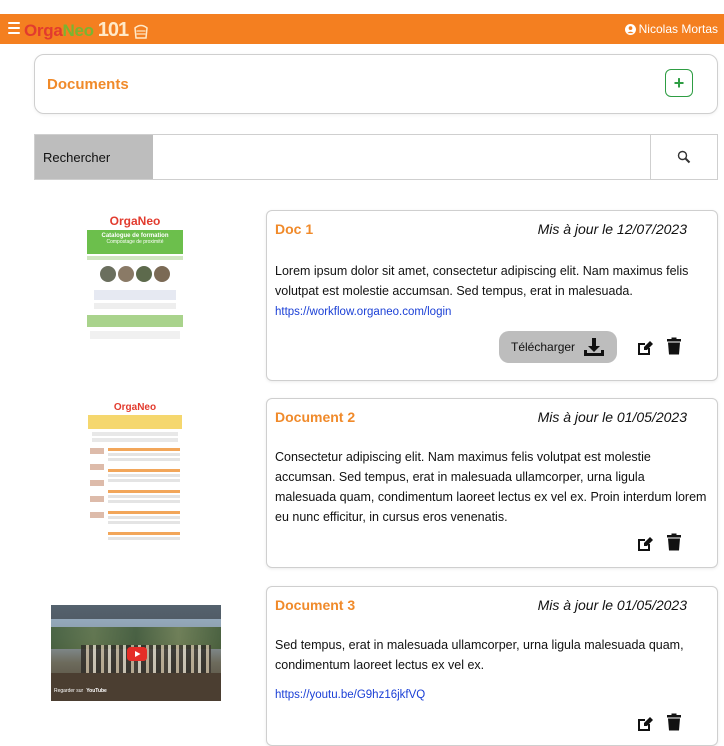 The image size is (724, 746). I want to click on page-title: Documents, so click(88, 84).